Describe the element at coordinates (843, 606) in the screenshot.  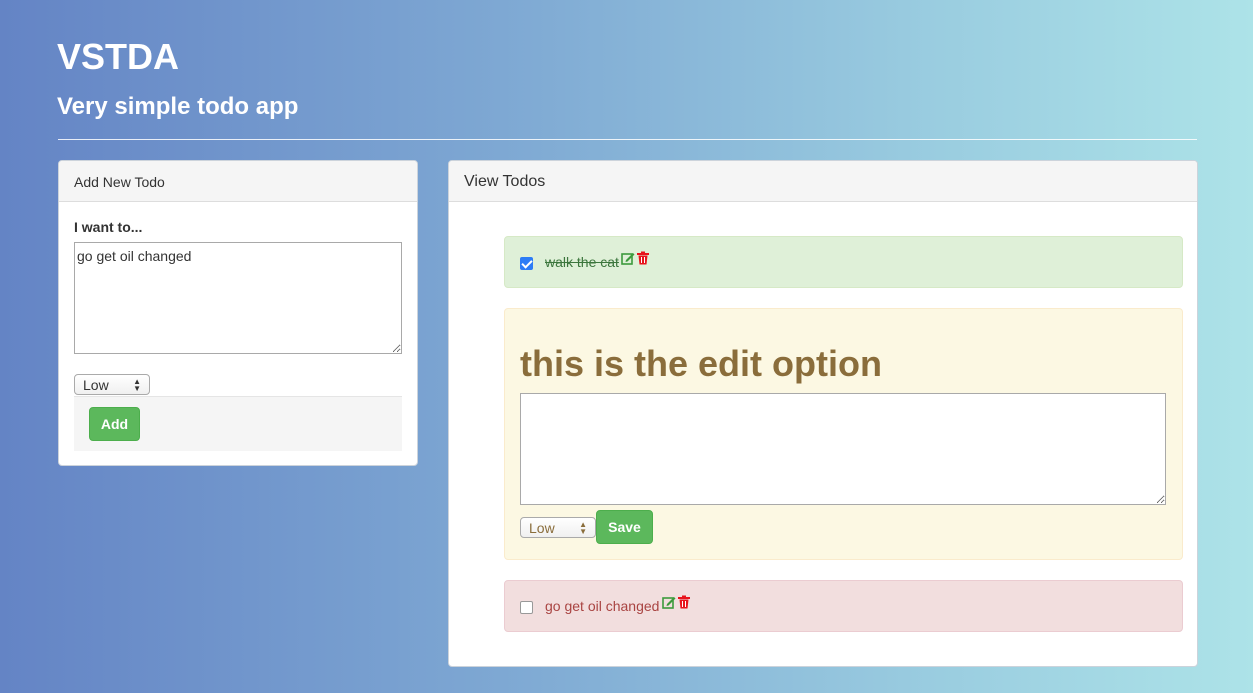
I see `todo-item: go get oil changed` at that location.